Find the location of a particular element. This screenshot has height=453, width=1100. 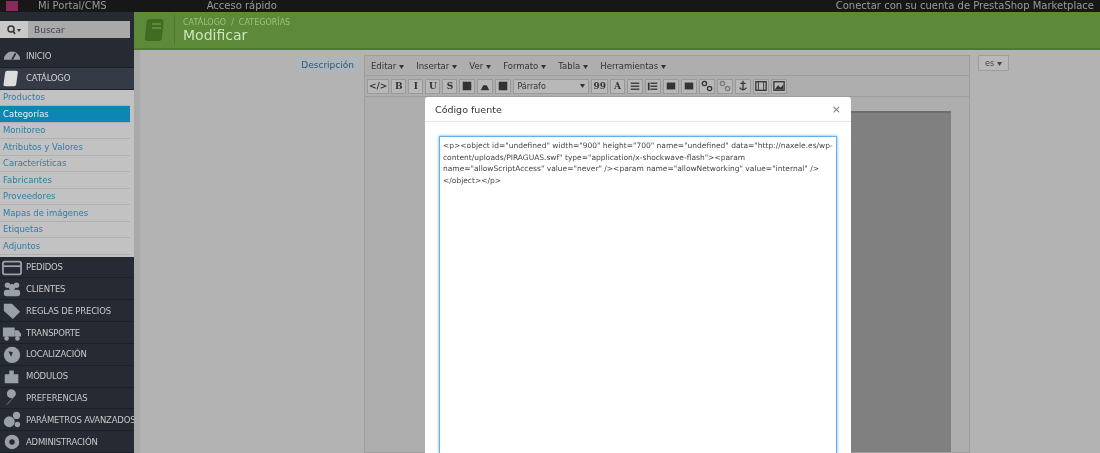

toolbar-button: A is located at coordinates (617, 86).